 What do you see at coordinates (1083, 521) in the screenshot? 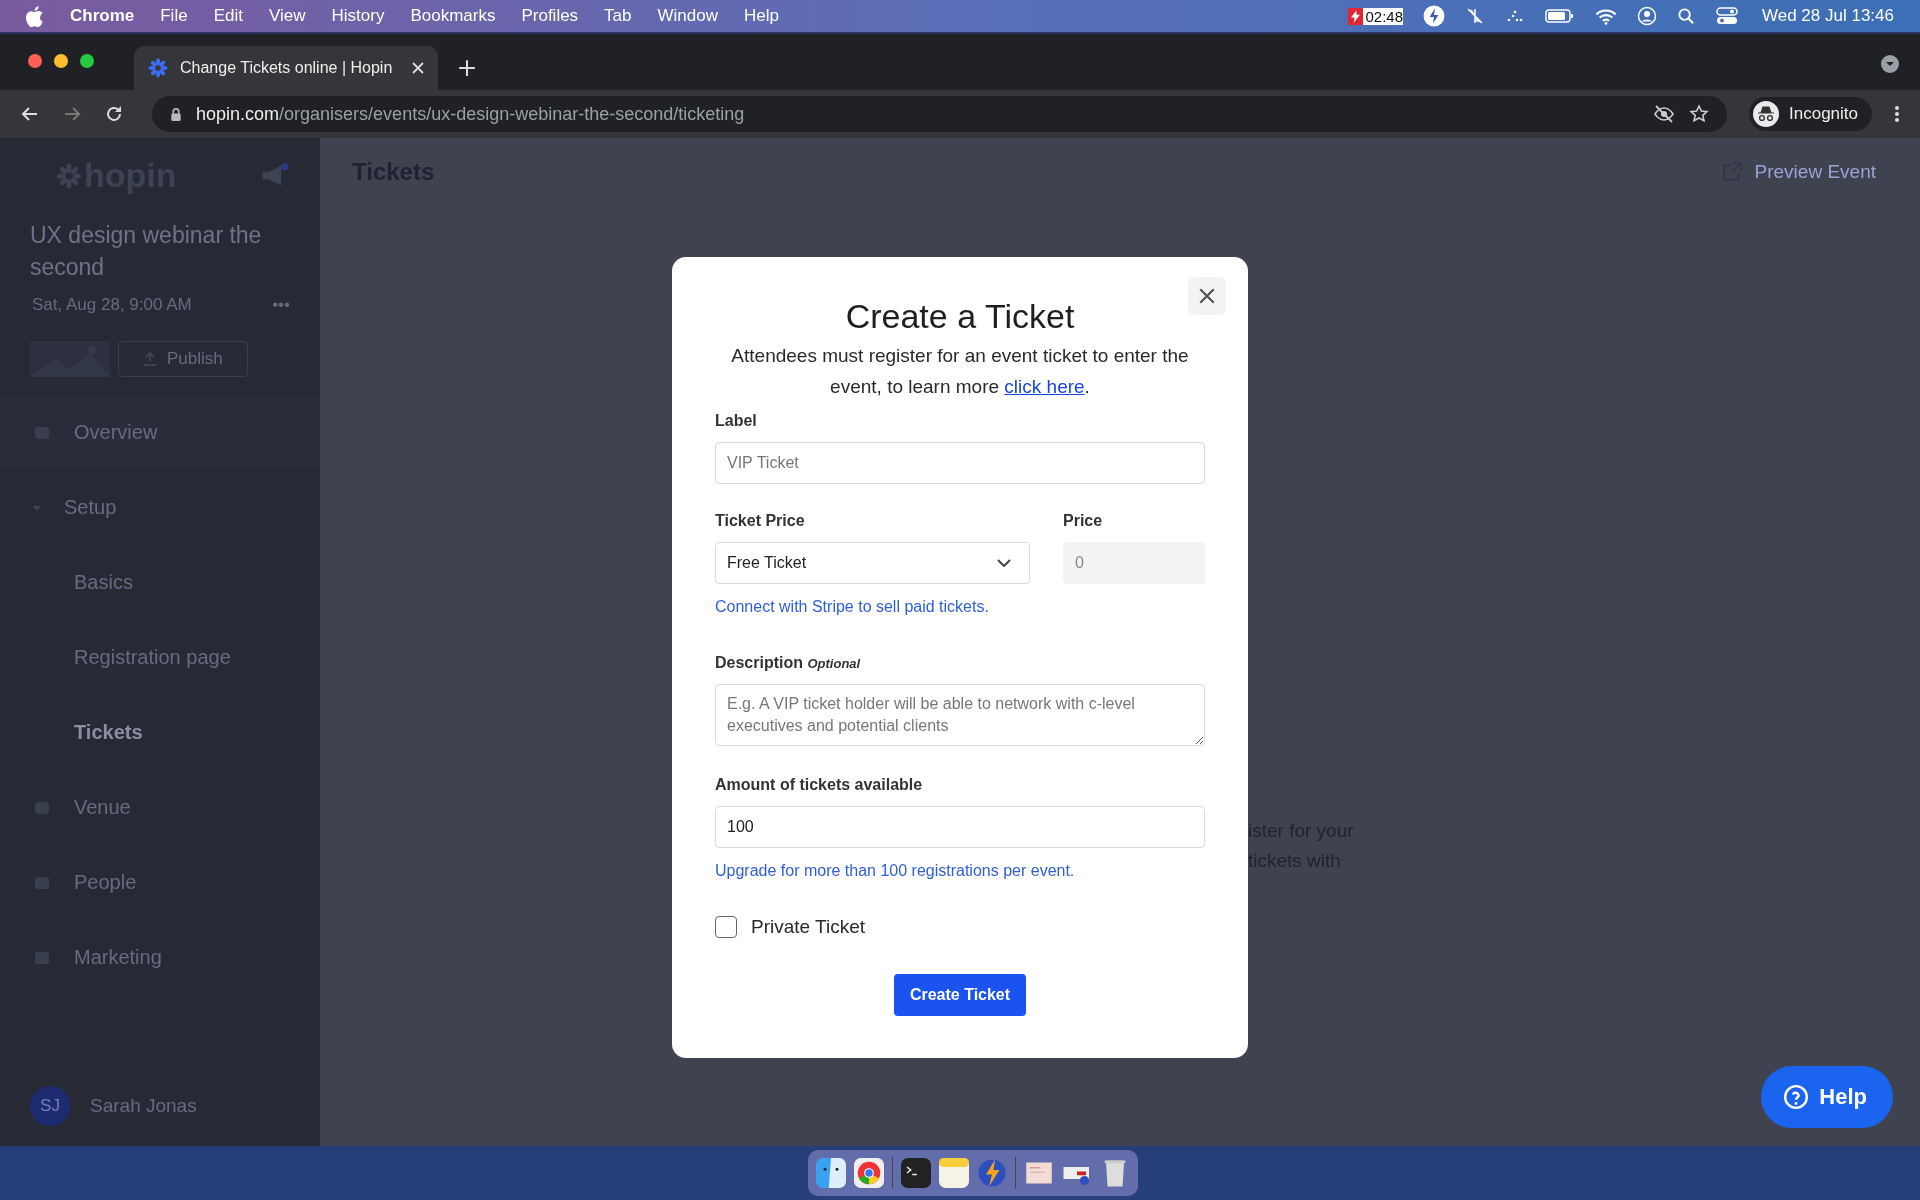
I see `field-label: Price` at bounding box center [1083, 521].